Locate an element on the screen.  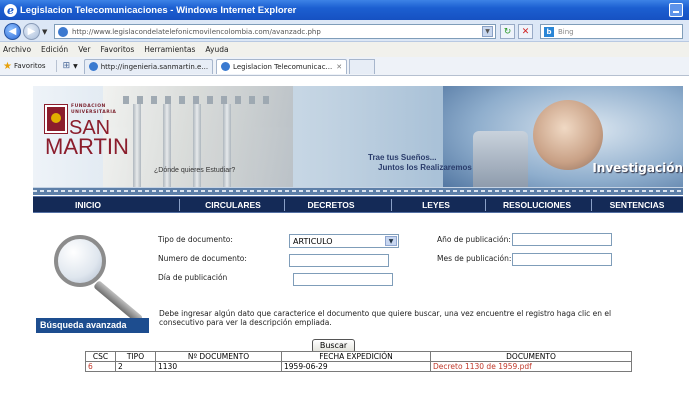
new-tab-button is located at coordinates (362, 66).